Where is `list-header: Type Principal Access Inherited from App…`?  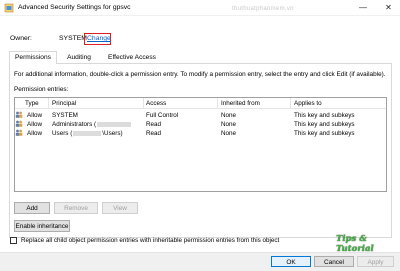 list-header: Type Principal Access Inherited from App… is located at coordinates (200, 103).